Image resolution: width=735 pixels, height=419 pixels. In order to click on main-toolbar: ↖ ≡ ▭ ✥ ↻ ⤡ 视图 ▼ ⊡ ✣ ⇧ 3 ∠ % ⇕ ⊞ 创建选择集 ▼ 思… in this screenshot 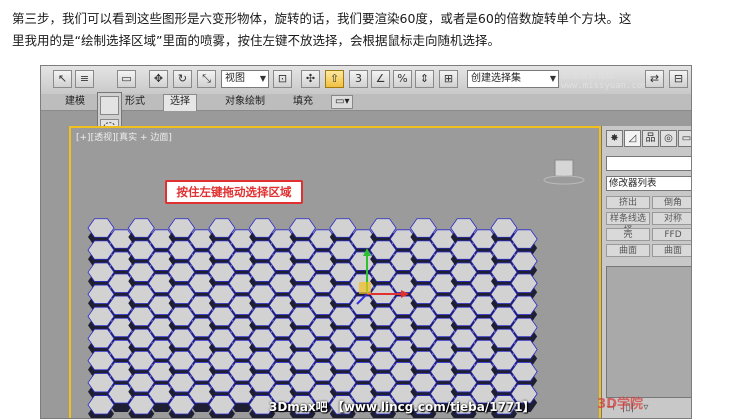, I will do `click(366, 80)`.